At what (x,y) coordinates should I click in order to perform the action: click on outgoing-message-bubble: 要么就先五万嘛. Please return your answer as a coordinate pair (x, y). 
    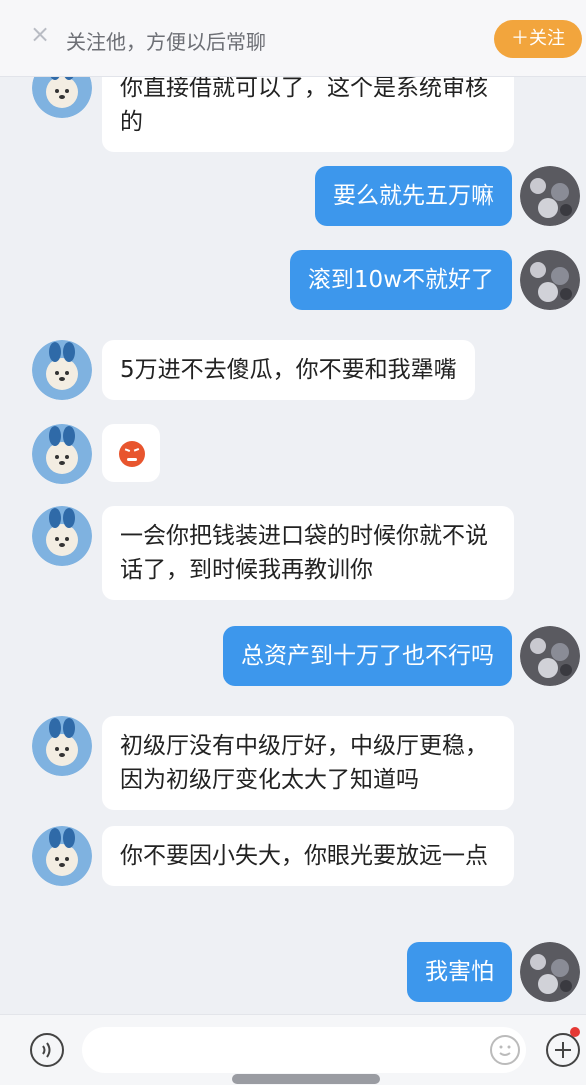
    Looking at the image, I should click on (413, 196).